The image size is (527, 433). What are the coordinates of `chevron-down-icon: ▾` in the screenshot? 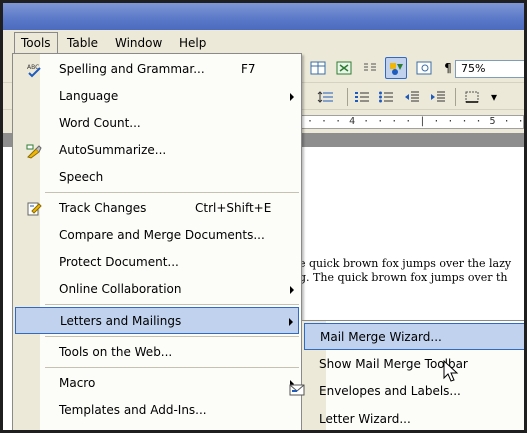 It's located at (494, 97).